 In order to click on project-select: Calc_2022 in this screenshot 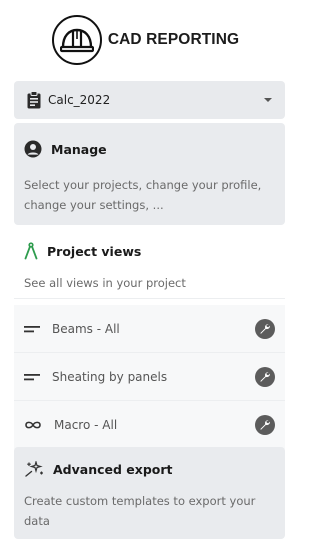, I will do `click(149, 100)`.